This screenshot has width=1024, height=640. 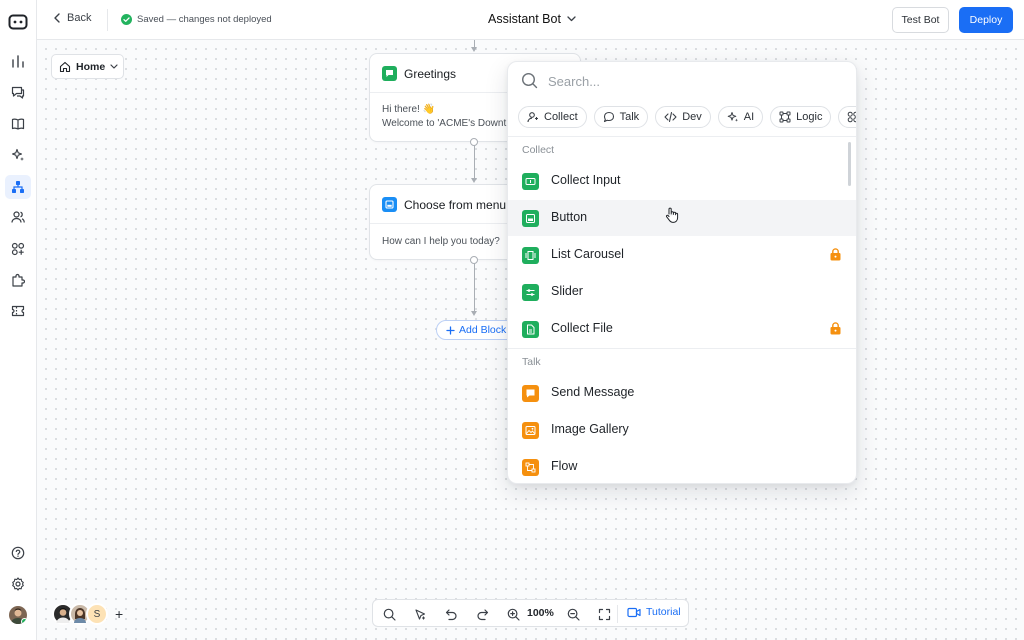 What do you see at coordinates (18, 553) in the screenshot?
I see `help-icon` at bounding box center [18, 553].